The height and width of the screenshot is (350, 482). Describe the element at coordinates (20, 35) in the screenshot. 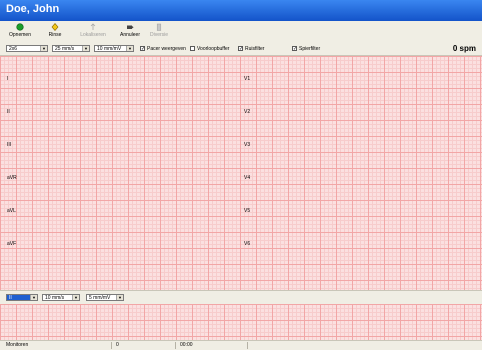

I see `record-button-label: Opnemen` at that location.